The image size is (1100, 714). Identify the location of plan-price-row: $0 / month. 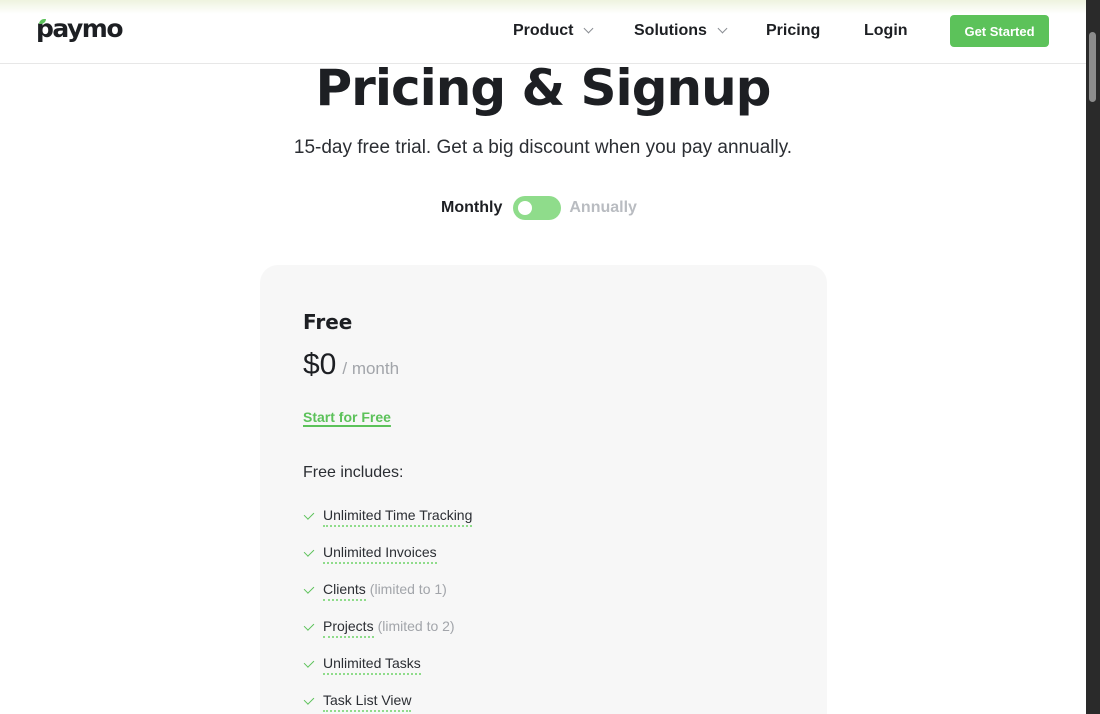
(351, 365).